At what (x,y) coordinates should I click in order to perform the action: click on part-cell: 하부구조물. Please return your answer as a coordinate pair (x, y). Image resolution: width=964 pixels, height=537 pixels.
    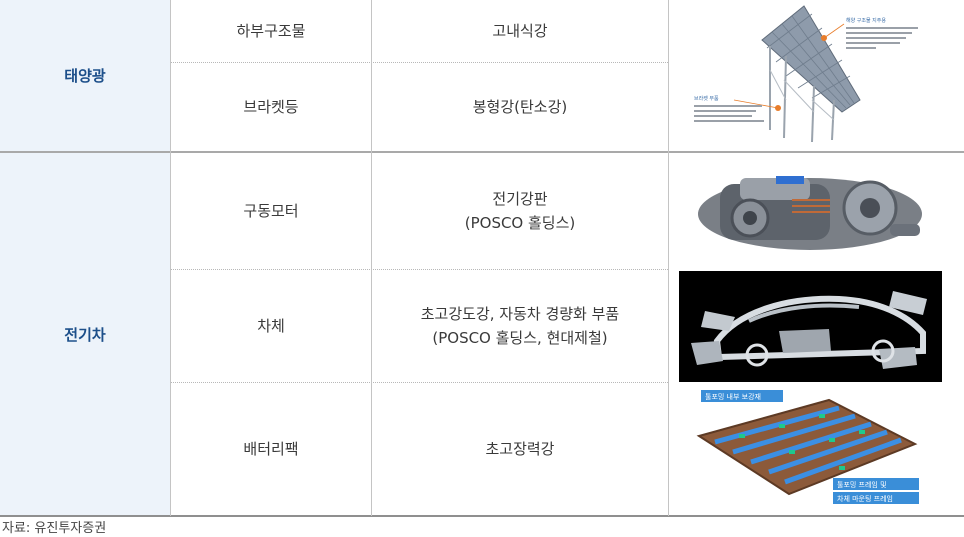
    Looking at the image, I should click on (271, 31).